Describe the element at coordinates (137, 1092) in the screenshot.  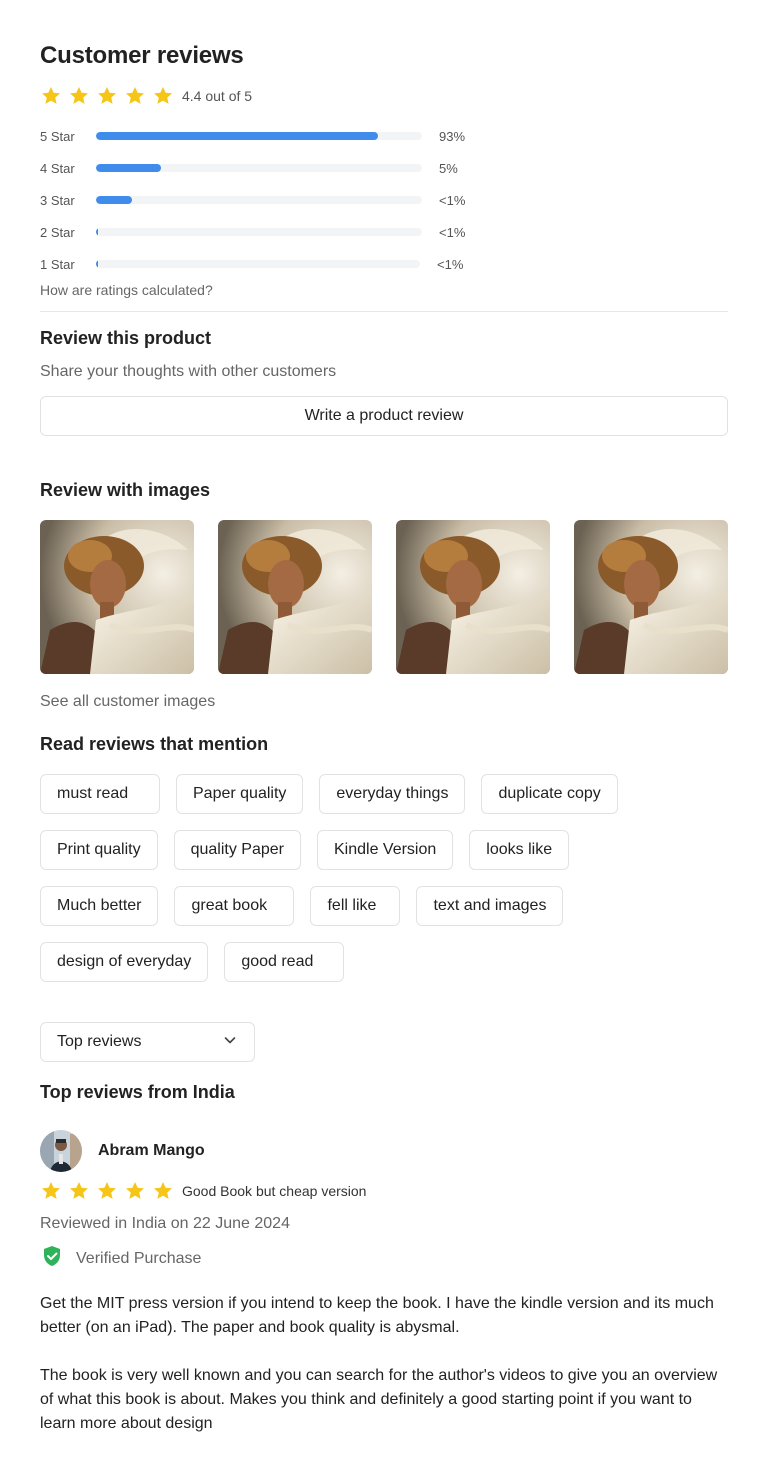
I see `top-reviews-heading: Top reviews from India` at that location.